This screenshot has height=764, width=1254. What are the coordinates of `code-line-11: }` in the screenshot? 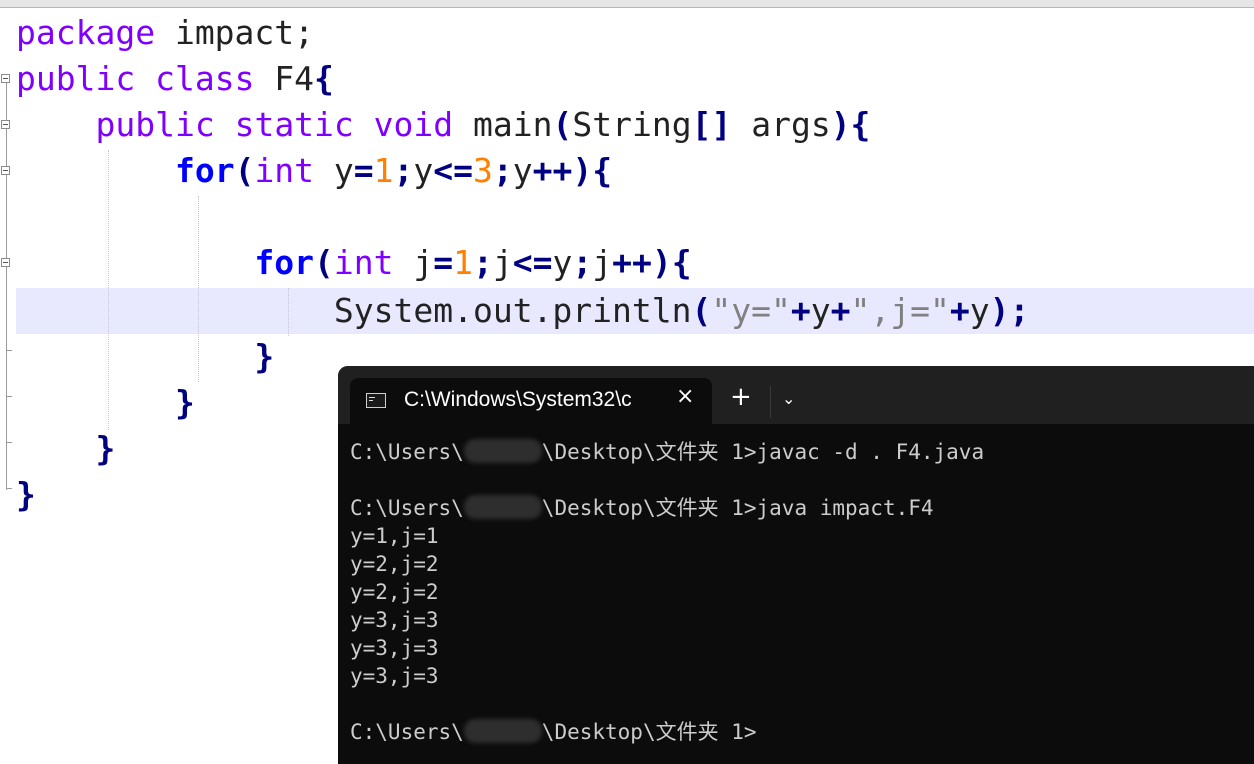 It's located at (26, 494).